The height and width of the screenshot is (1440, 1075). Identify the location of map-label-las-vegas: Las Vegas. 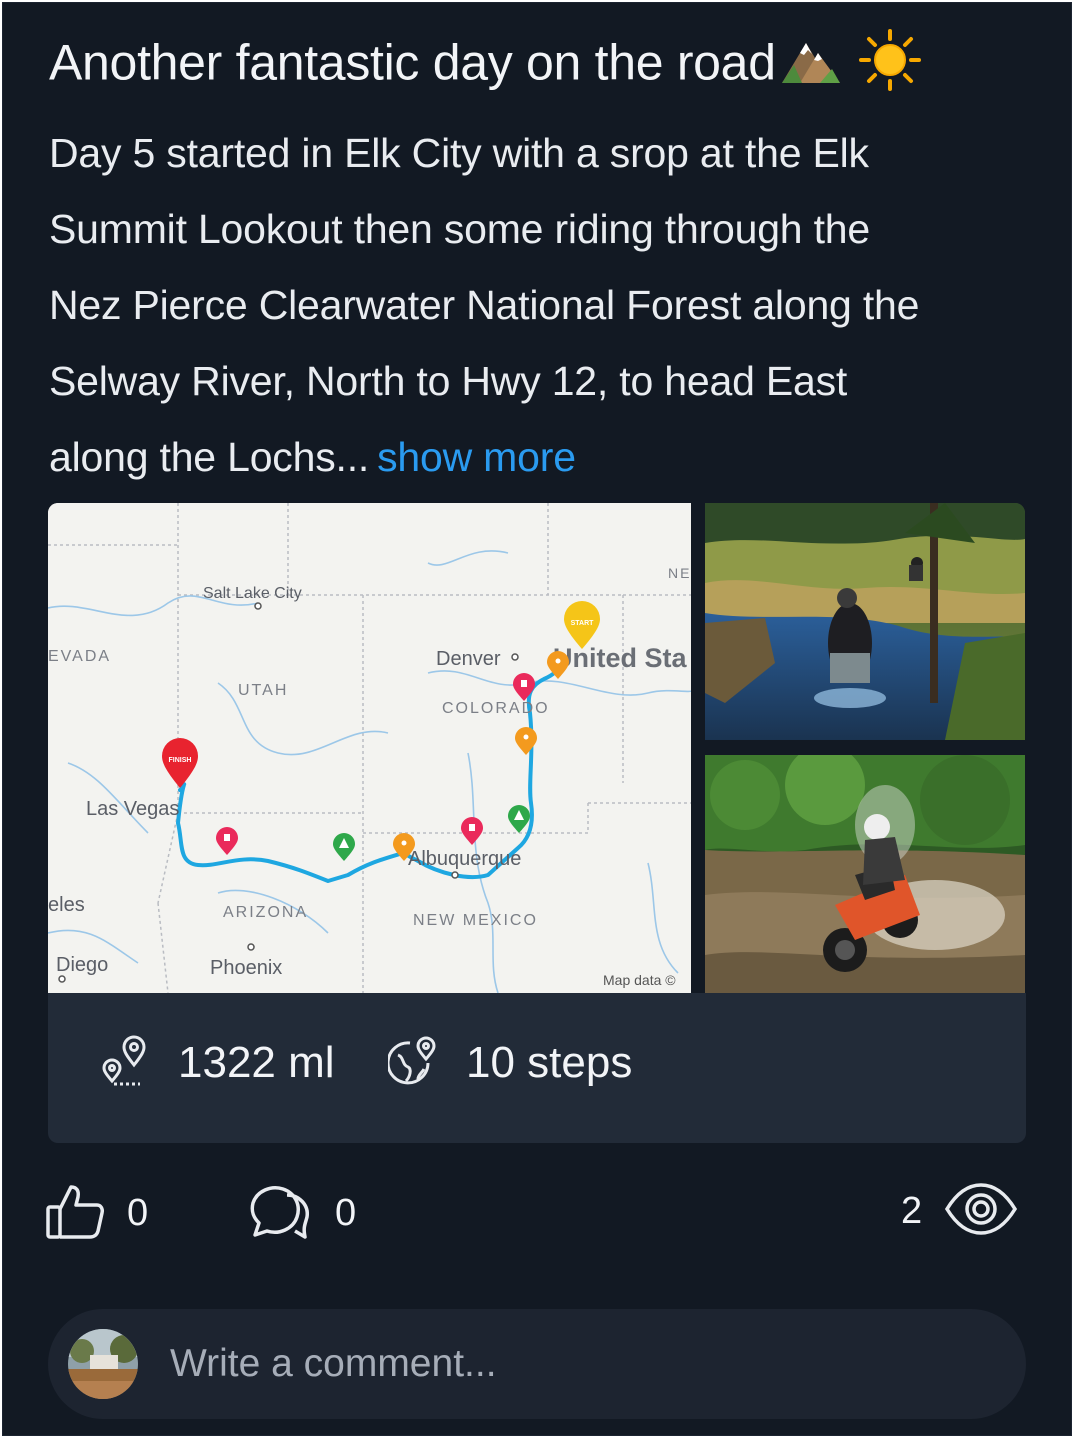
(132, 809).